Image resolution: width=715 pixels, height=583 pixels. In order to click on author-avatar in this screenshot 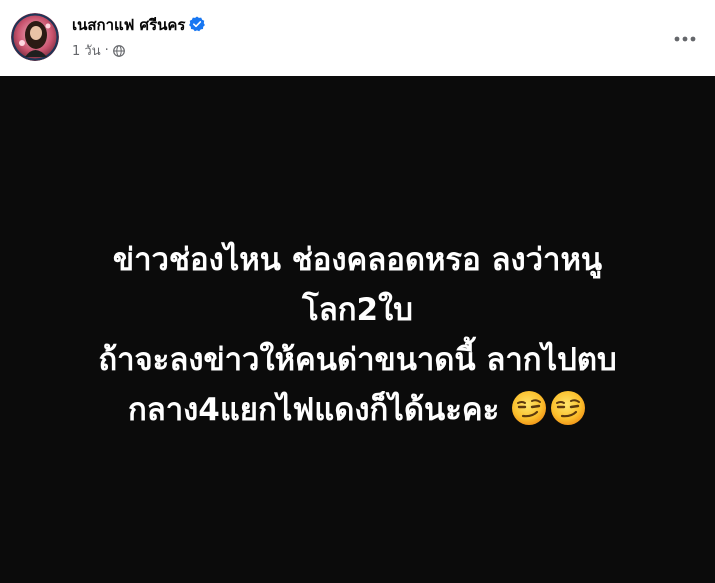, I will do `click(35, 37)`.